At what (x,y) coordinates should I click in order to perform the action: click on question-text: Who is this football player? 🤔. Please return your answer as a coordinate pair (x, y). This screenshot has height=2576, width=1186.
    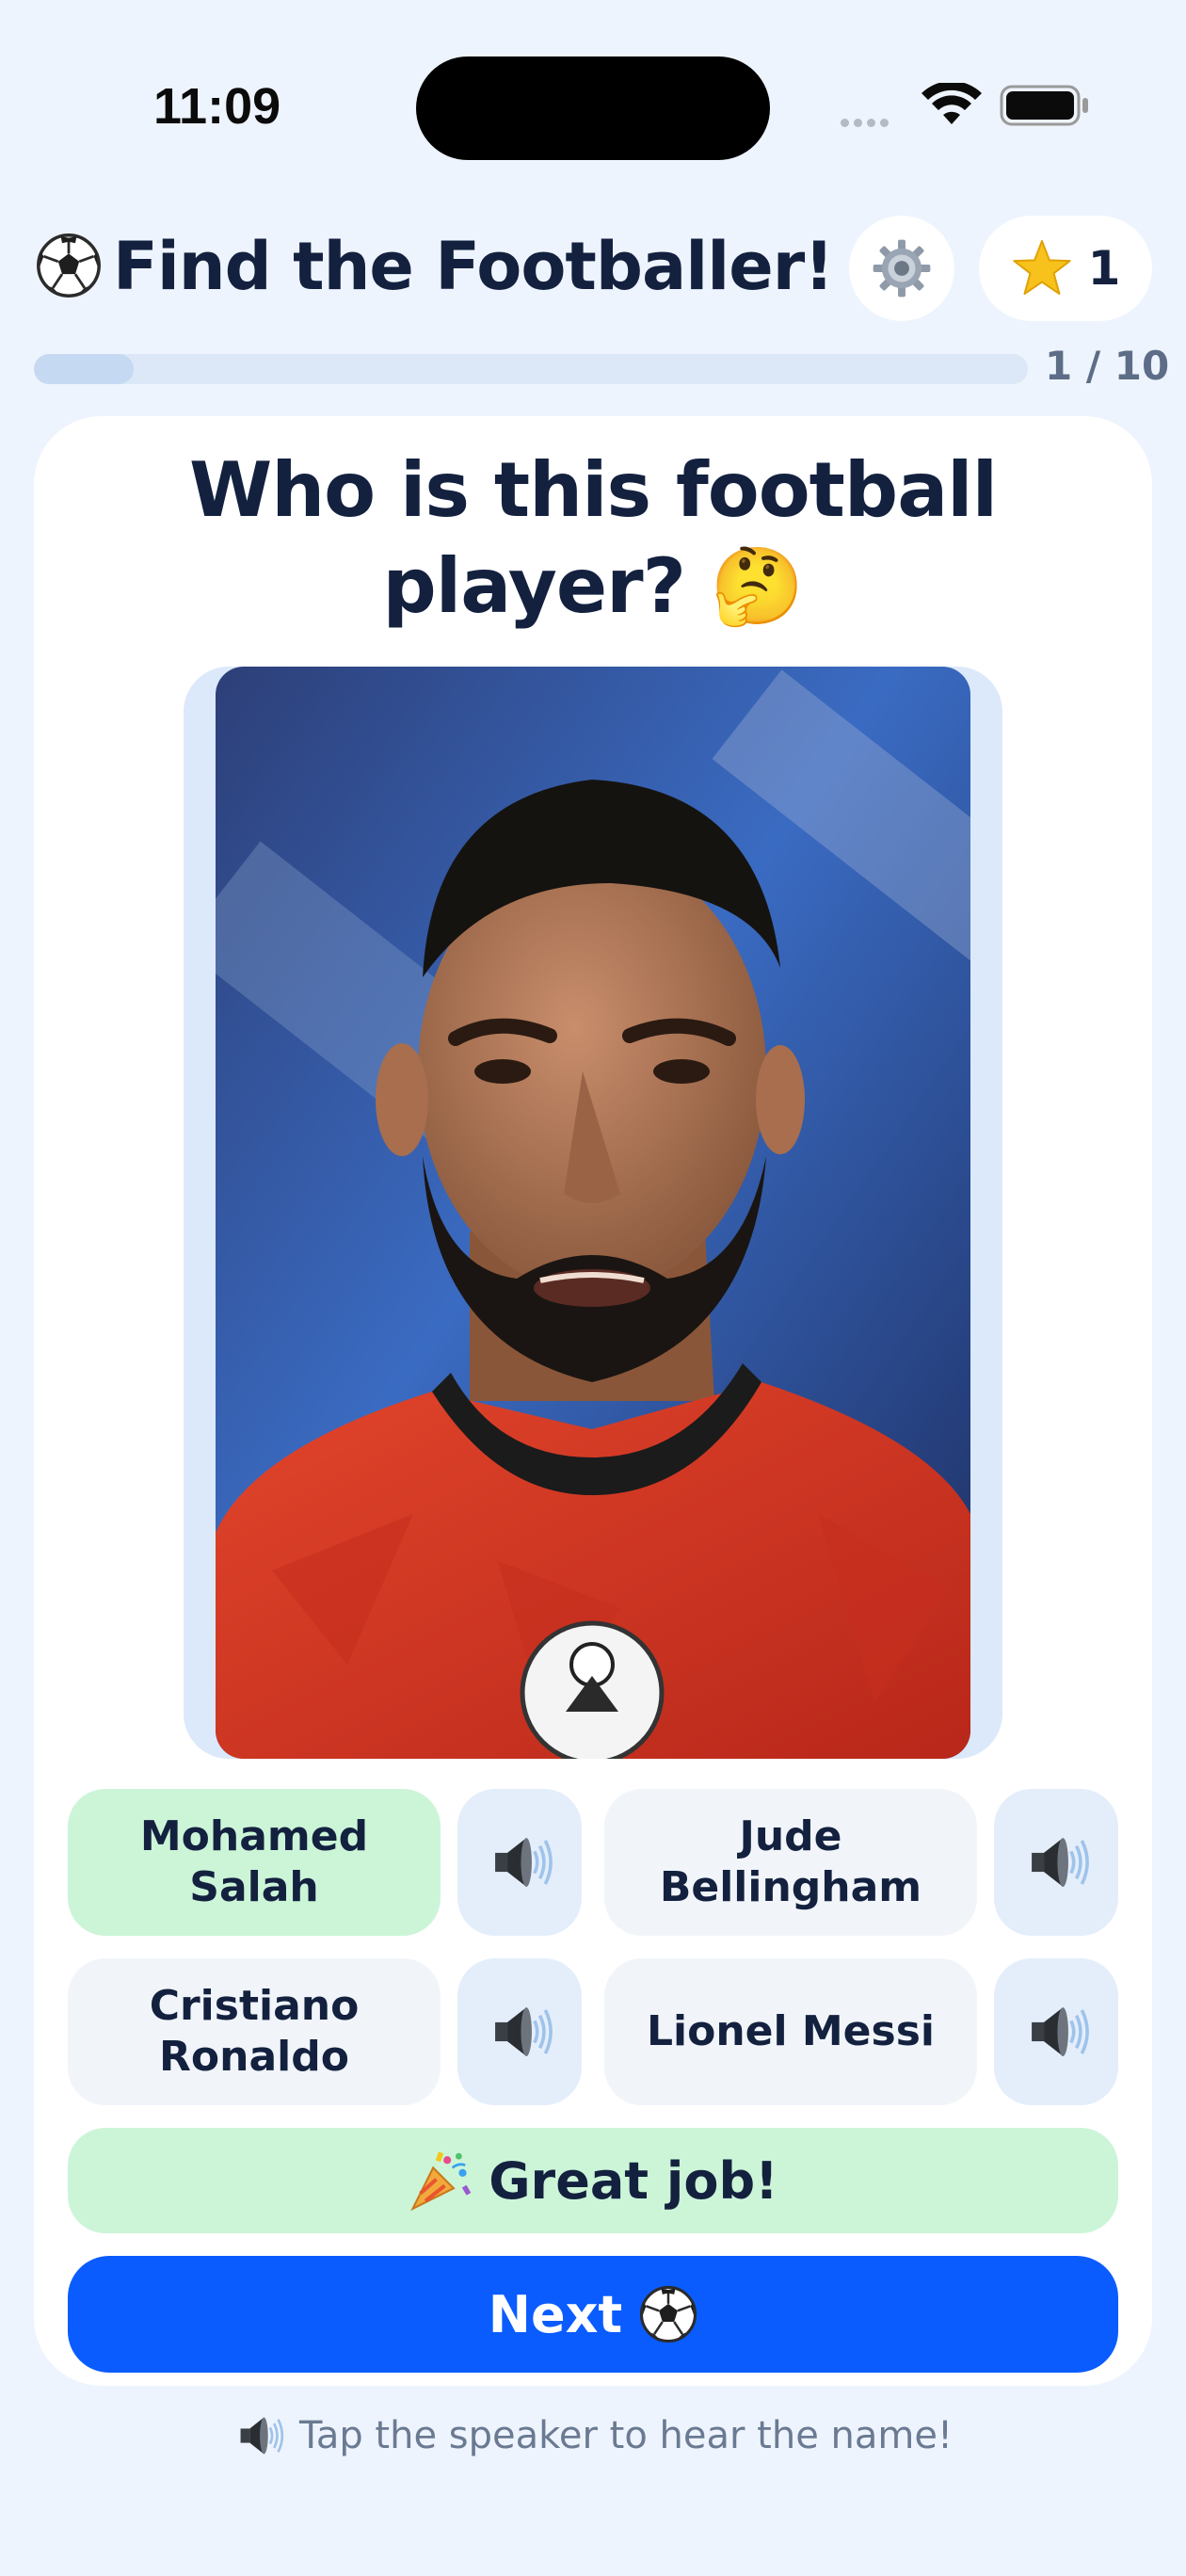
    Looking at the image, I should click on (593, 538).